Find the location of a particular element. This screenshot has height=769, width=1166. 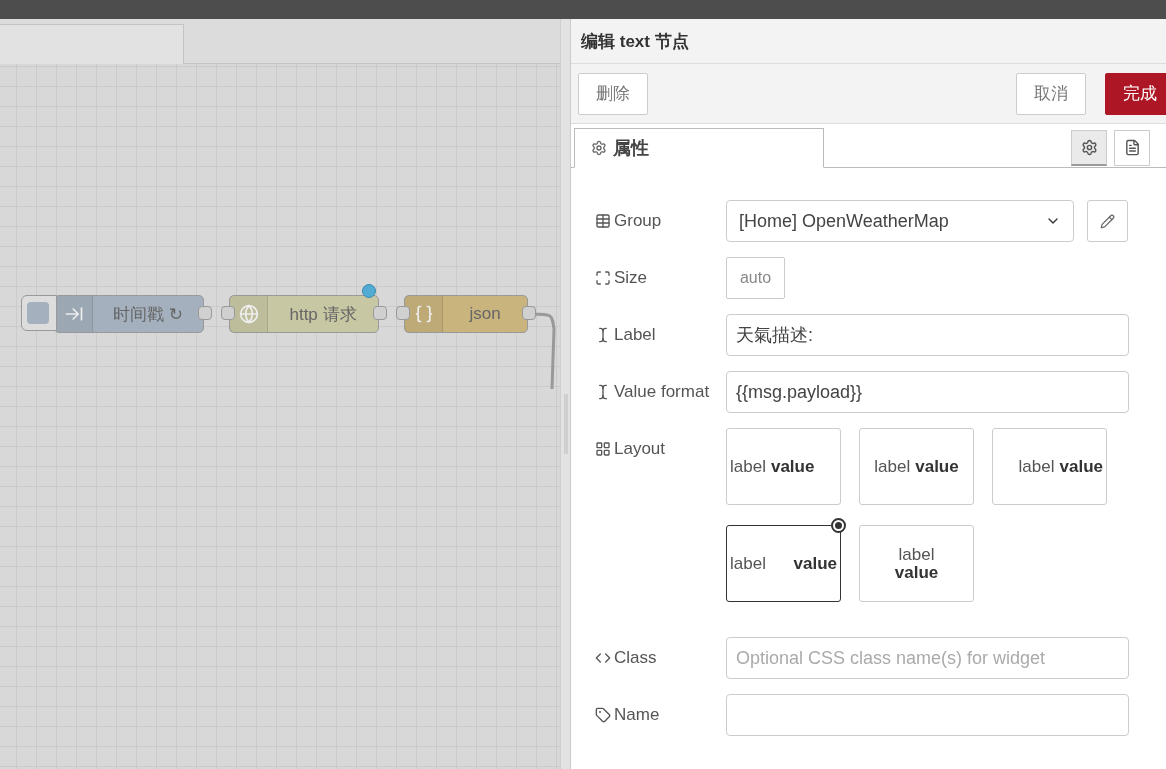

arrow-icon is located at coordinates (73, 314).